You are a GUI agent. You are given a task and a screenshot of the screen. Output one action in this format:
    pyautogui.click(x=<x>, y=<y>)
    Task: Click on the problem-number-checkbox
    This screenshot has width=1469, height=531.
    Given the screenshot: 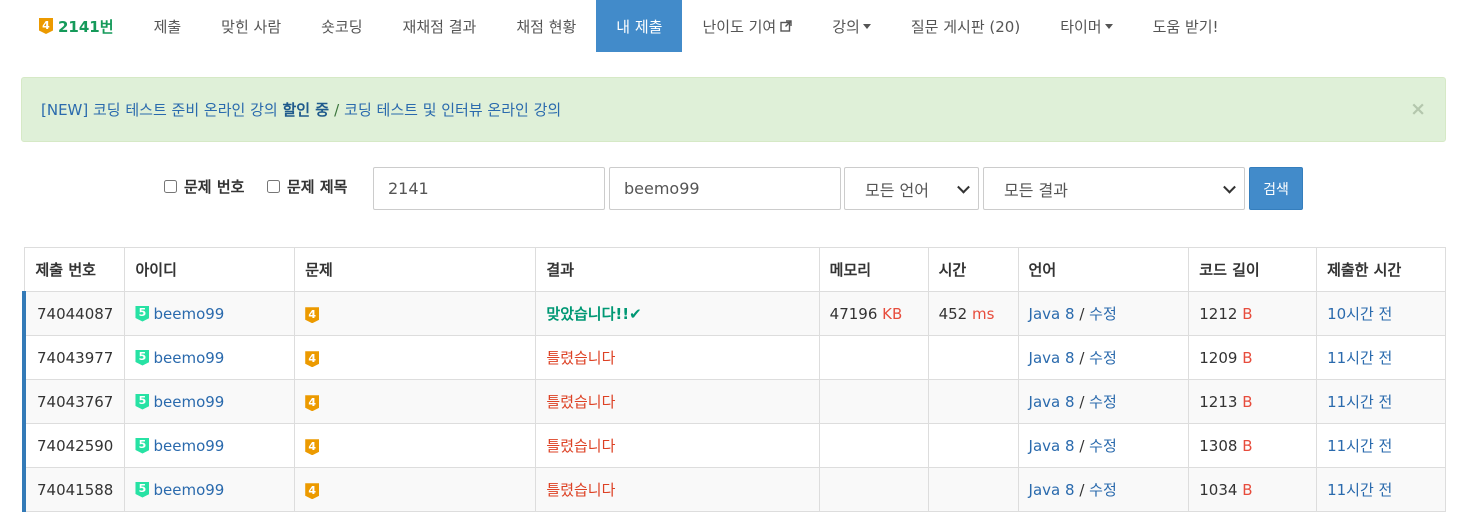 What is the action you would take?
    pyautogui.click(x=170, y=186)
    